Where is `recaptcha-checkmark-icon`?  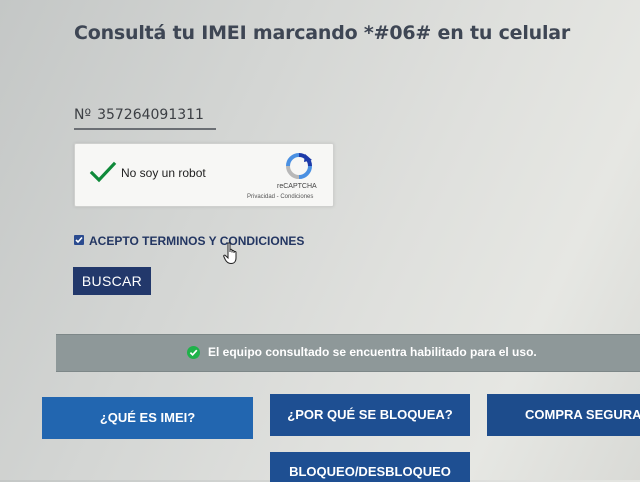 recaptcha-checkmark-icon is located at coordinates (103, 172).